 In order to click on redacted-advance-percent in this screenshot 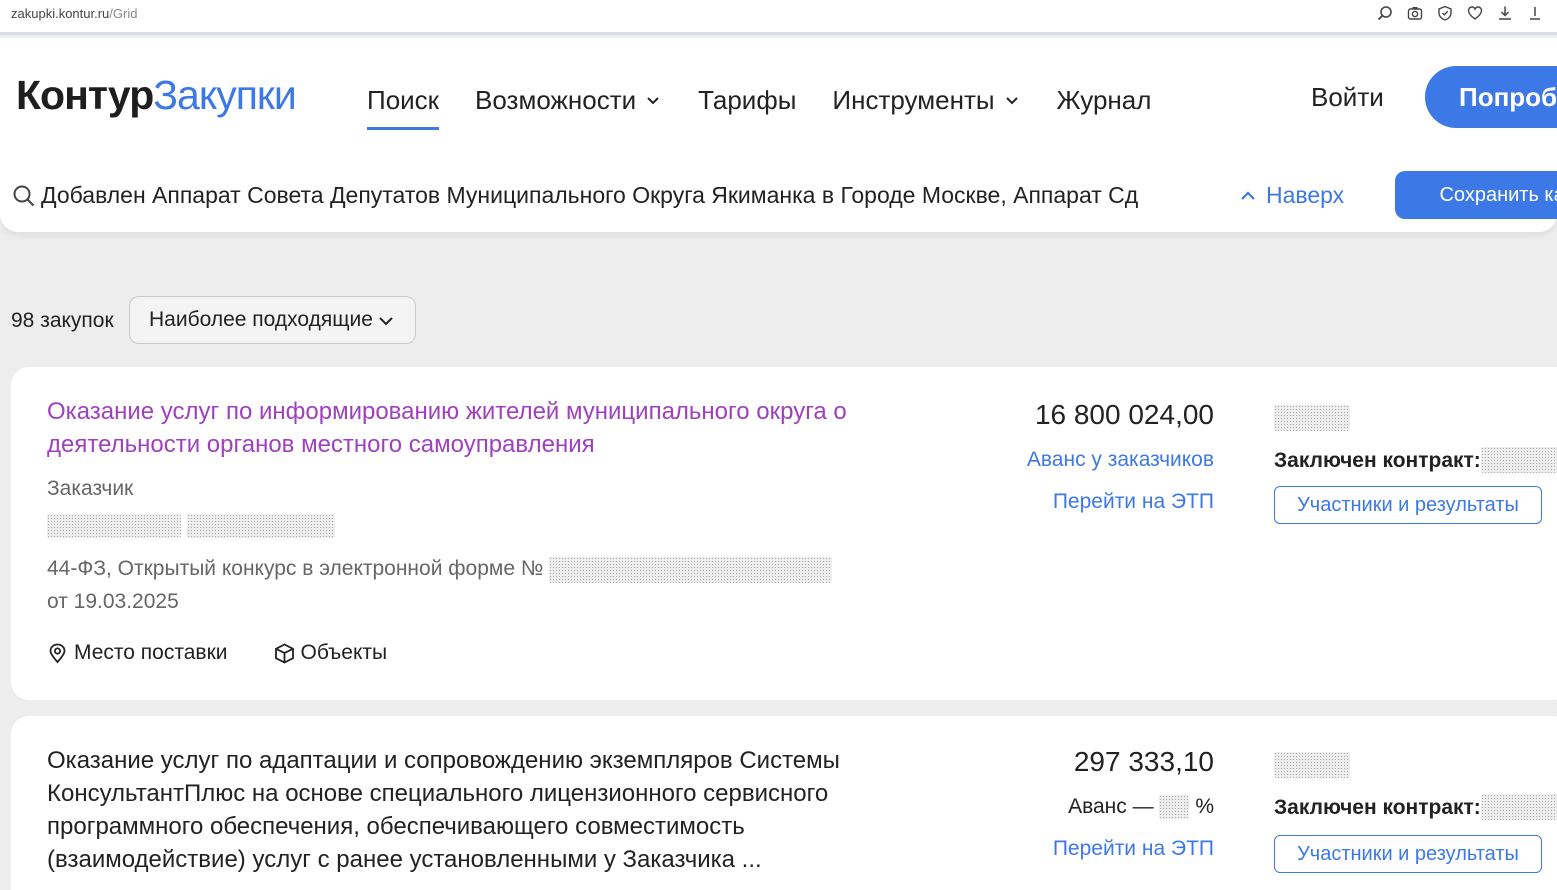, I will do `click(1174, 807)`.